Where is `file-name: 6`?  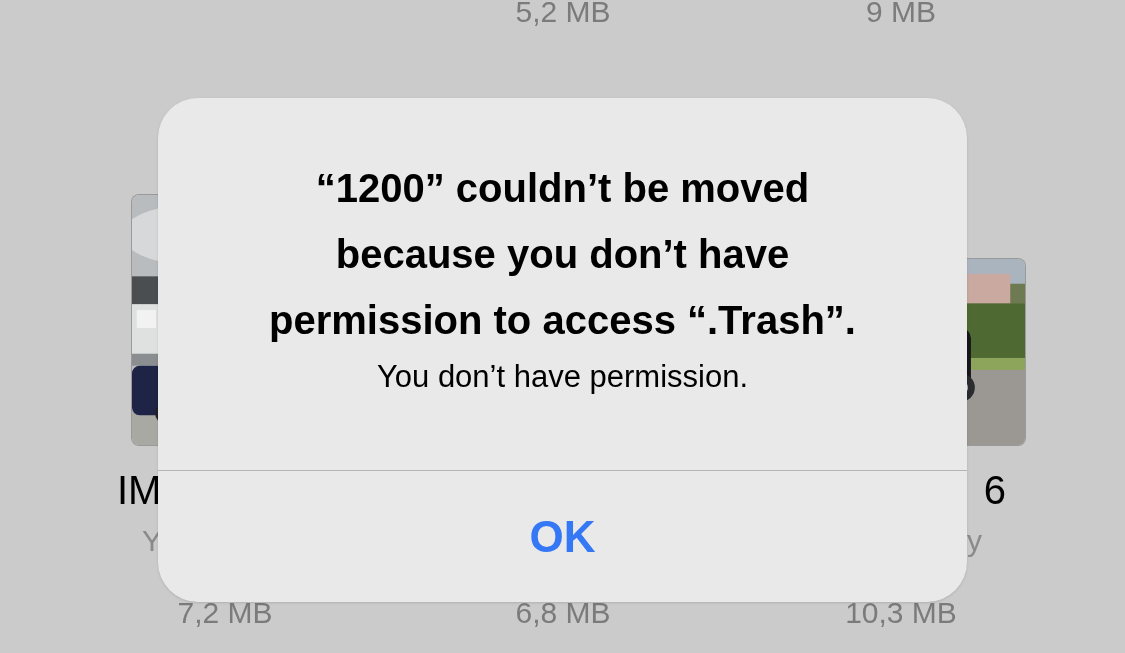 file-name: 6 is located at coordinates (994, 491).